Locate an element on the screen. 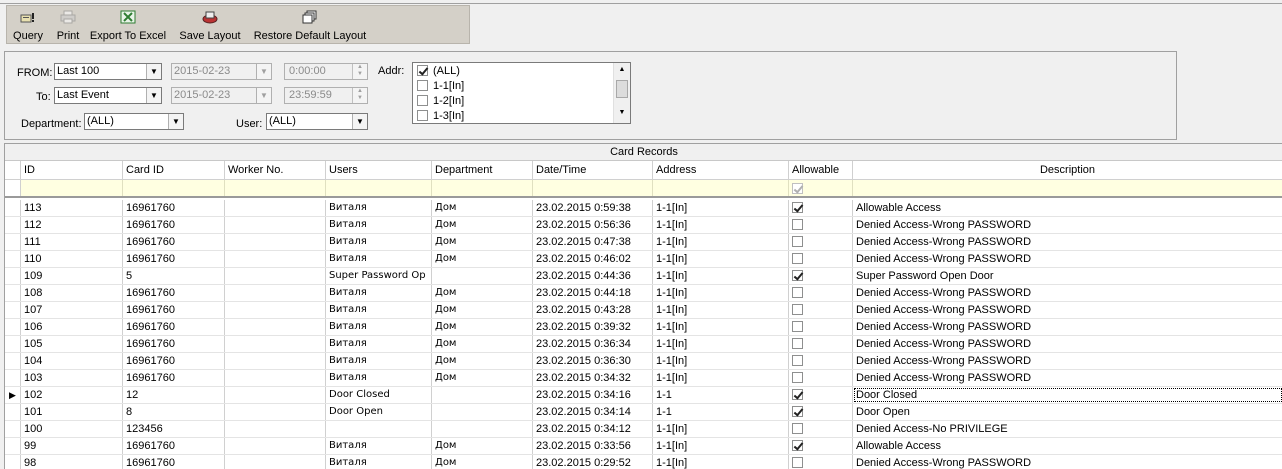 This screenshot has height=469, width=1282. filter-cell-datetime is located at coordinates (593, 188).